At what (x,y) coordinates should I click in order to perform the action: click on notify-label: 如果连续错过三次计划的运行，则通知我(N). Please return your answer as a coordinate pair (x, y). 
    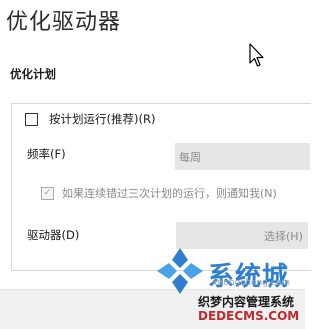
    Looking at the image, I should click on (169, 193).